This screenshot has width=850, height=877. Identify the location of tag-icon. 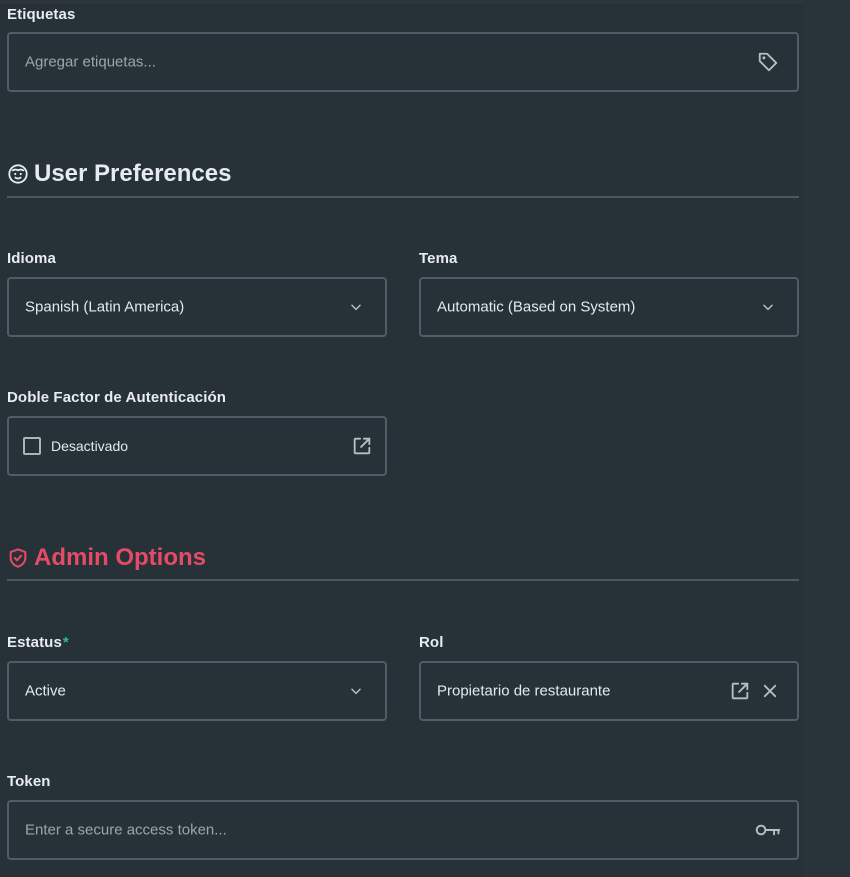
(768, 62).